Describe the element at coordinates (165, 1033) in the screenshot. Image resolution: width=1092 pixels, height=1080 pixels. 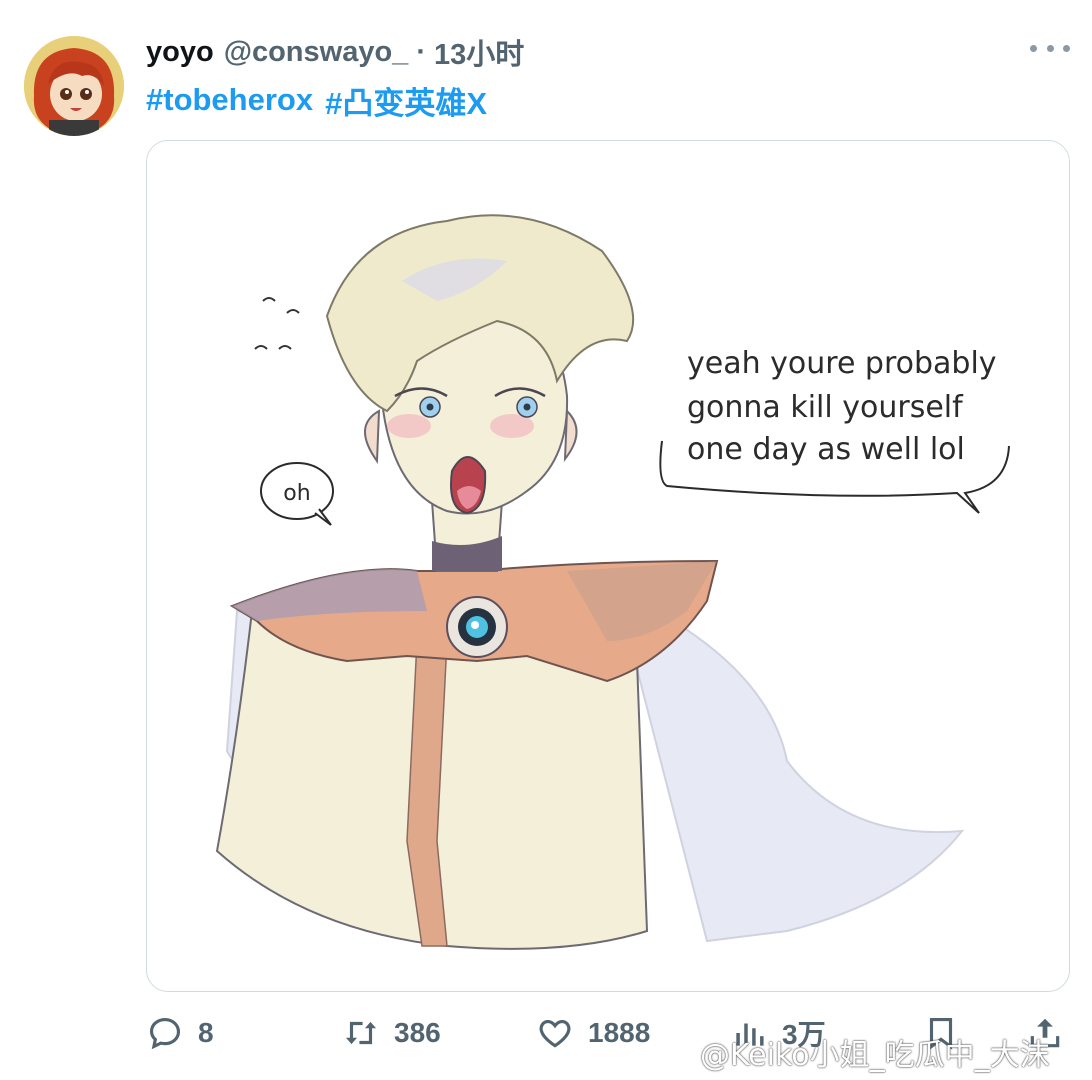
I see `reply-icon` at that location.